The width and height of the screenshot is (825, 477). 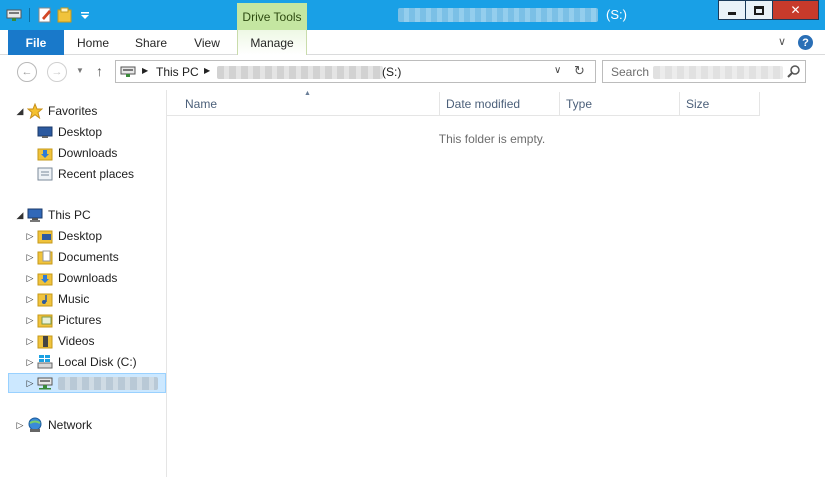 I want to click on window-title-redacted, so click(x=498, y=15).